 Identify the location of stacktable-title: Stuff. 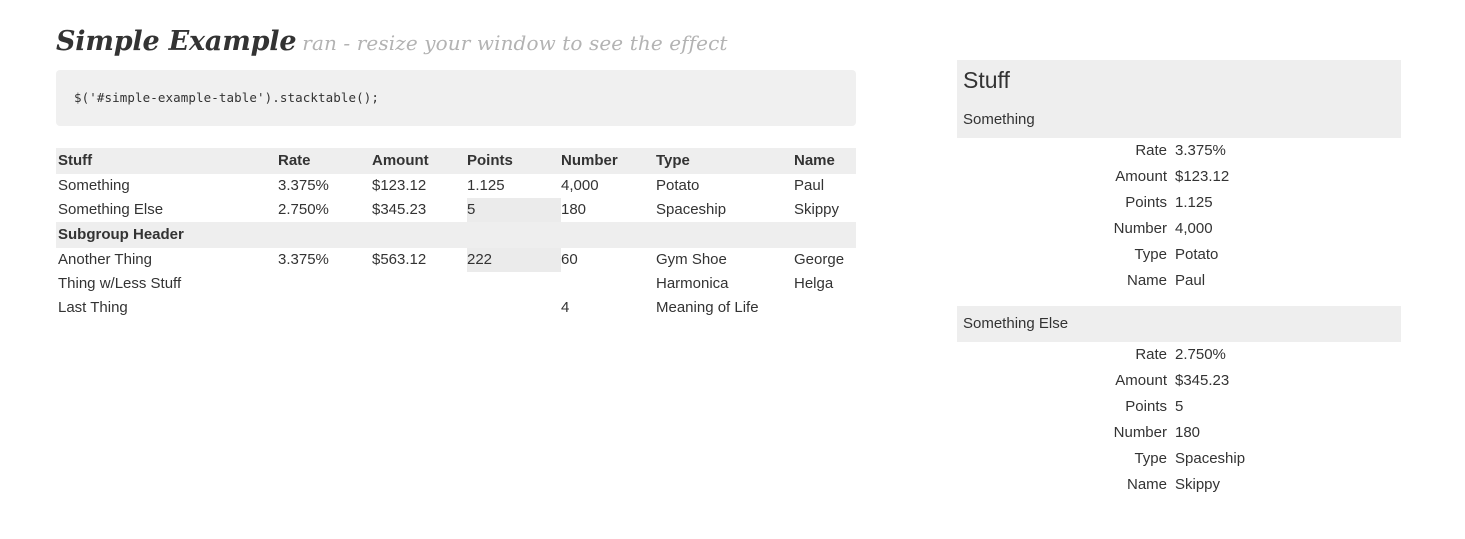
(1179, 81).